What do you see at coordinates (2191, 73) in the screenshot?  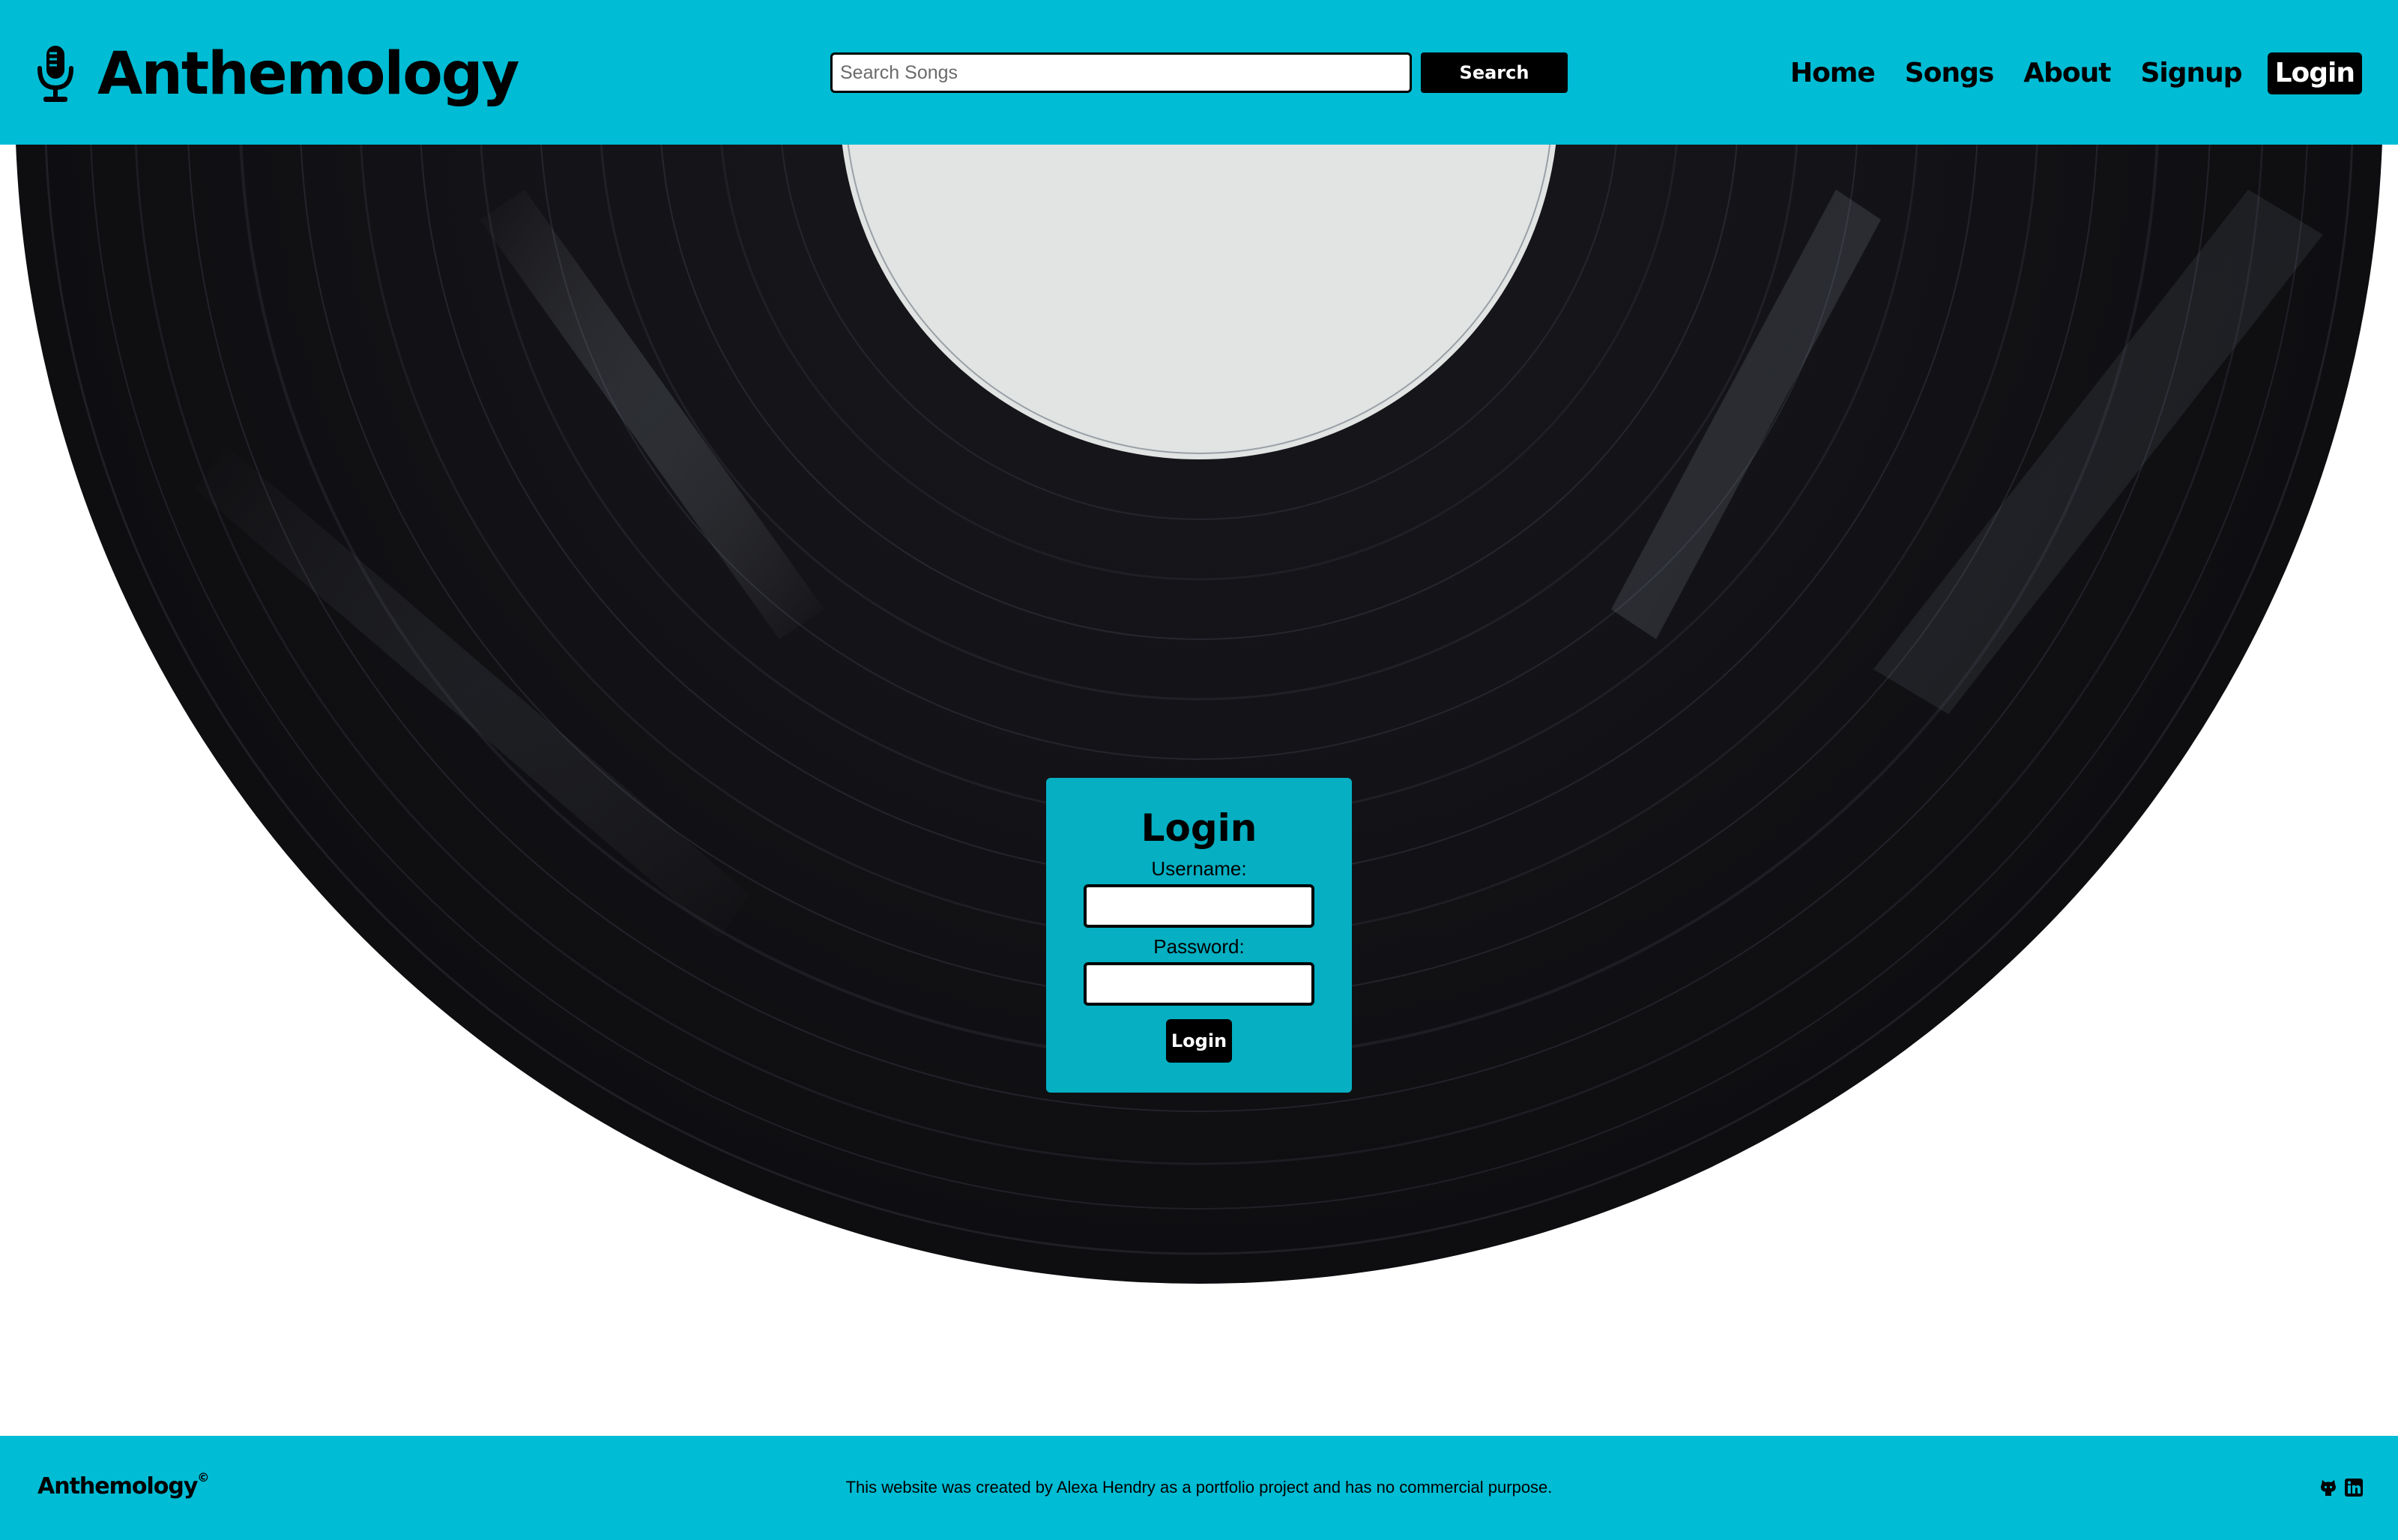 I see `nav-signup: Signup` at bounding box center [2191, 73].